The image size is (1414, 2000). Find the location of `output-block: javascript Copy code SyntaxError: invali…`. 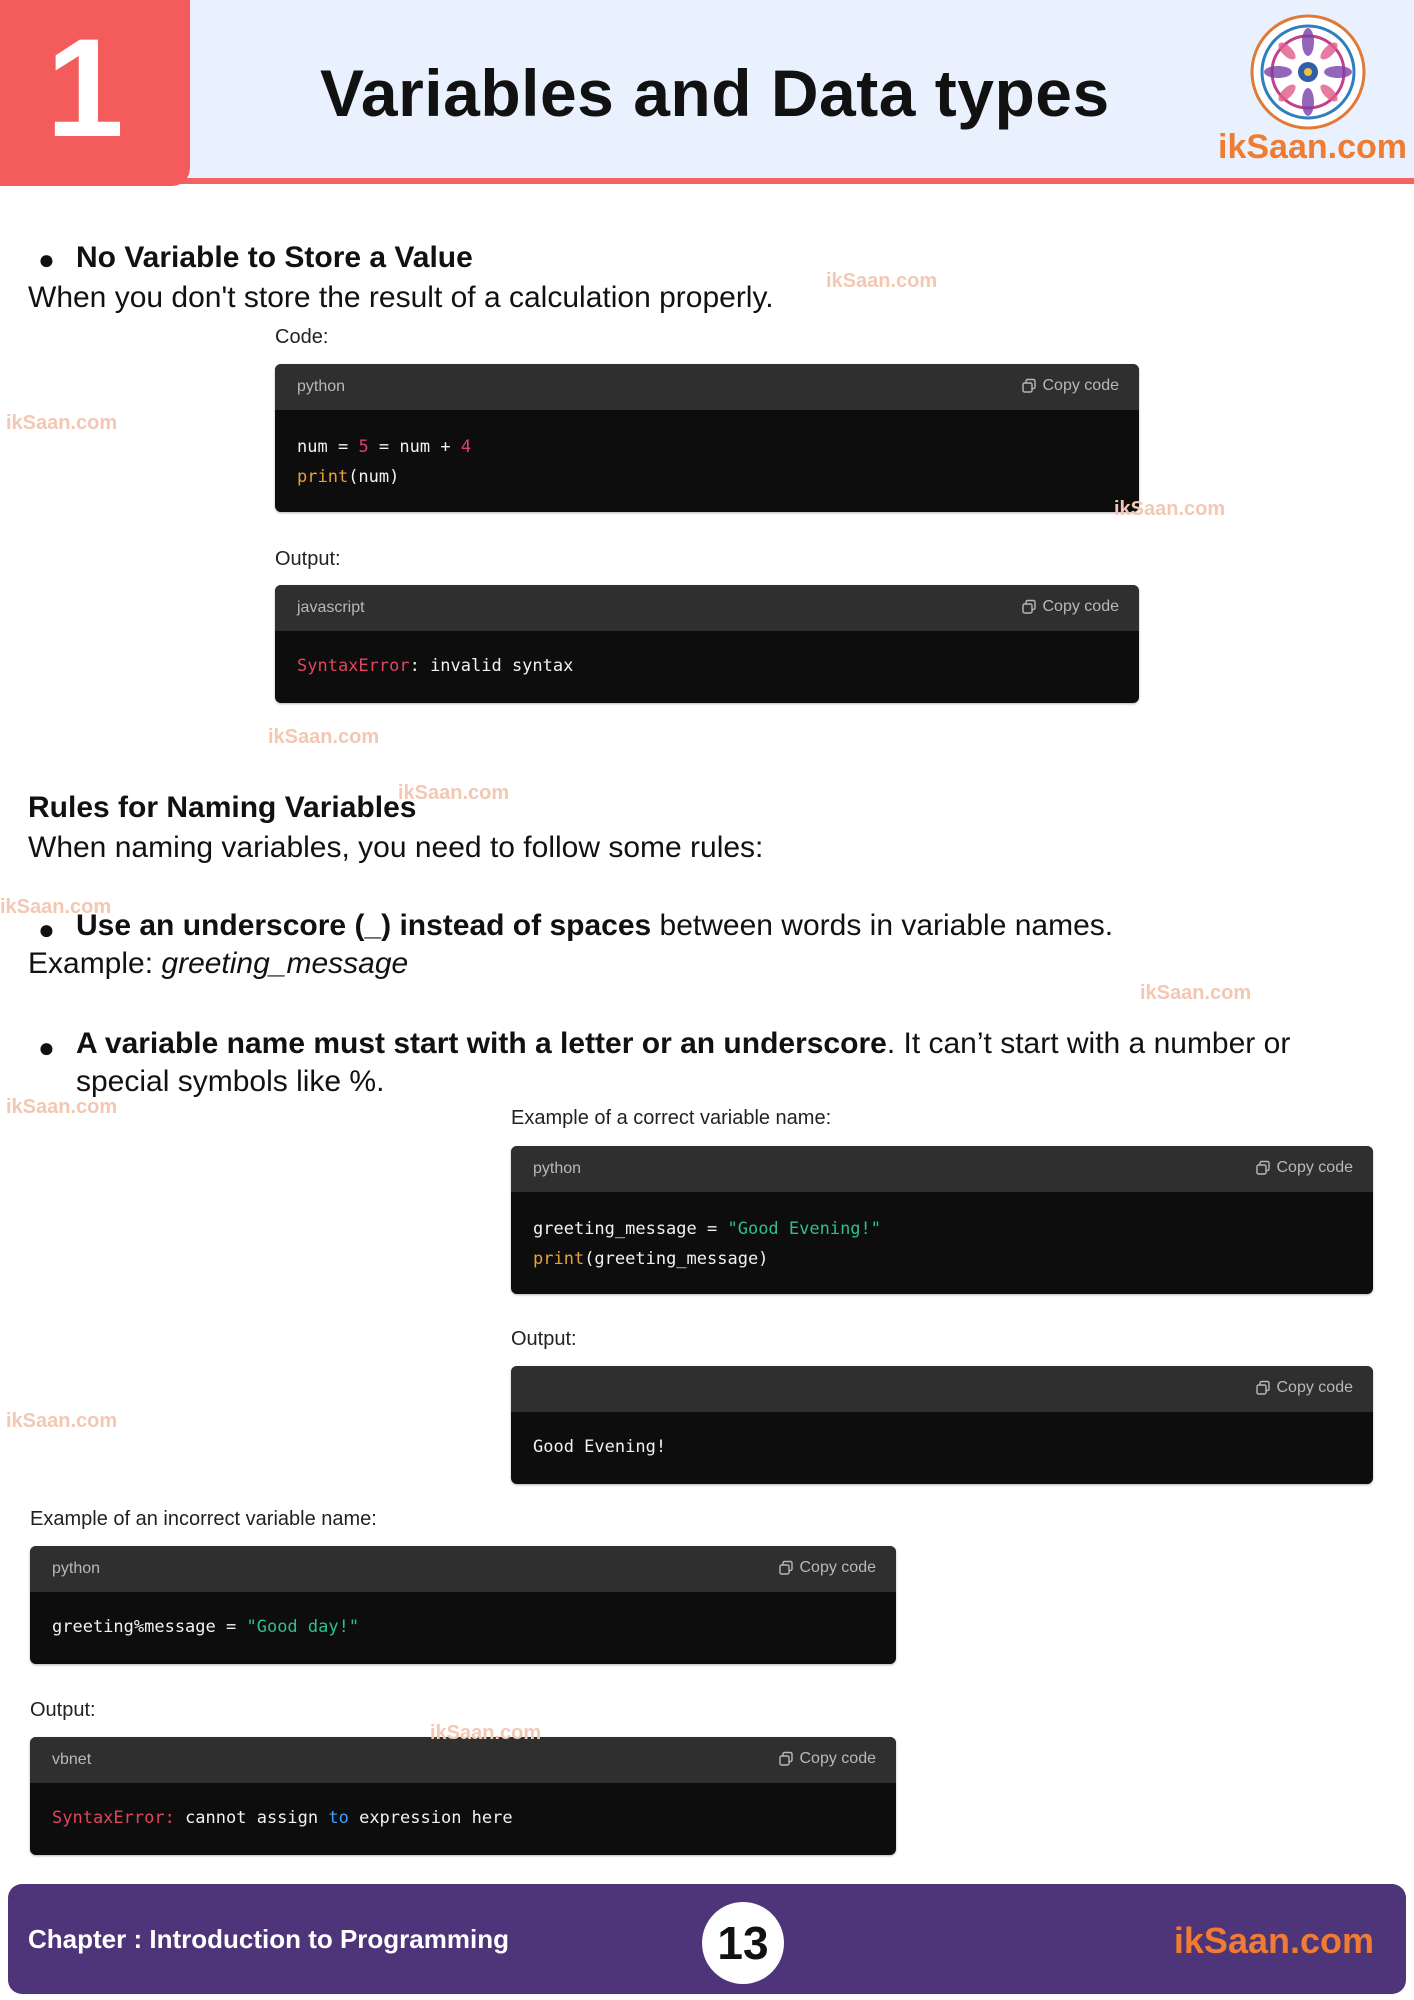

output-block: javascript Copy code SyntaxError: invali… is located at coordinates (707, 644).